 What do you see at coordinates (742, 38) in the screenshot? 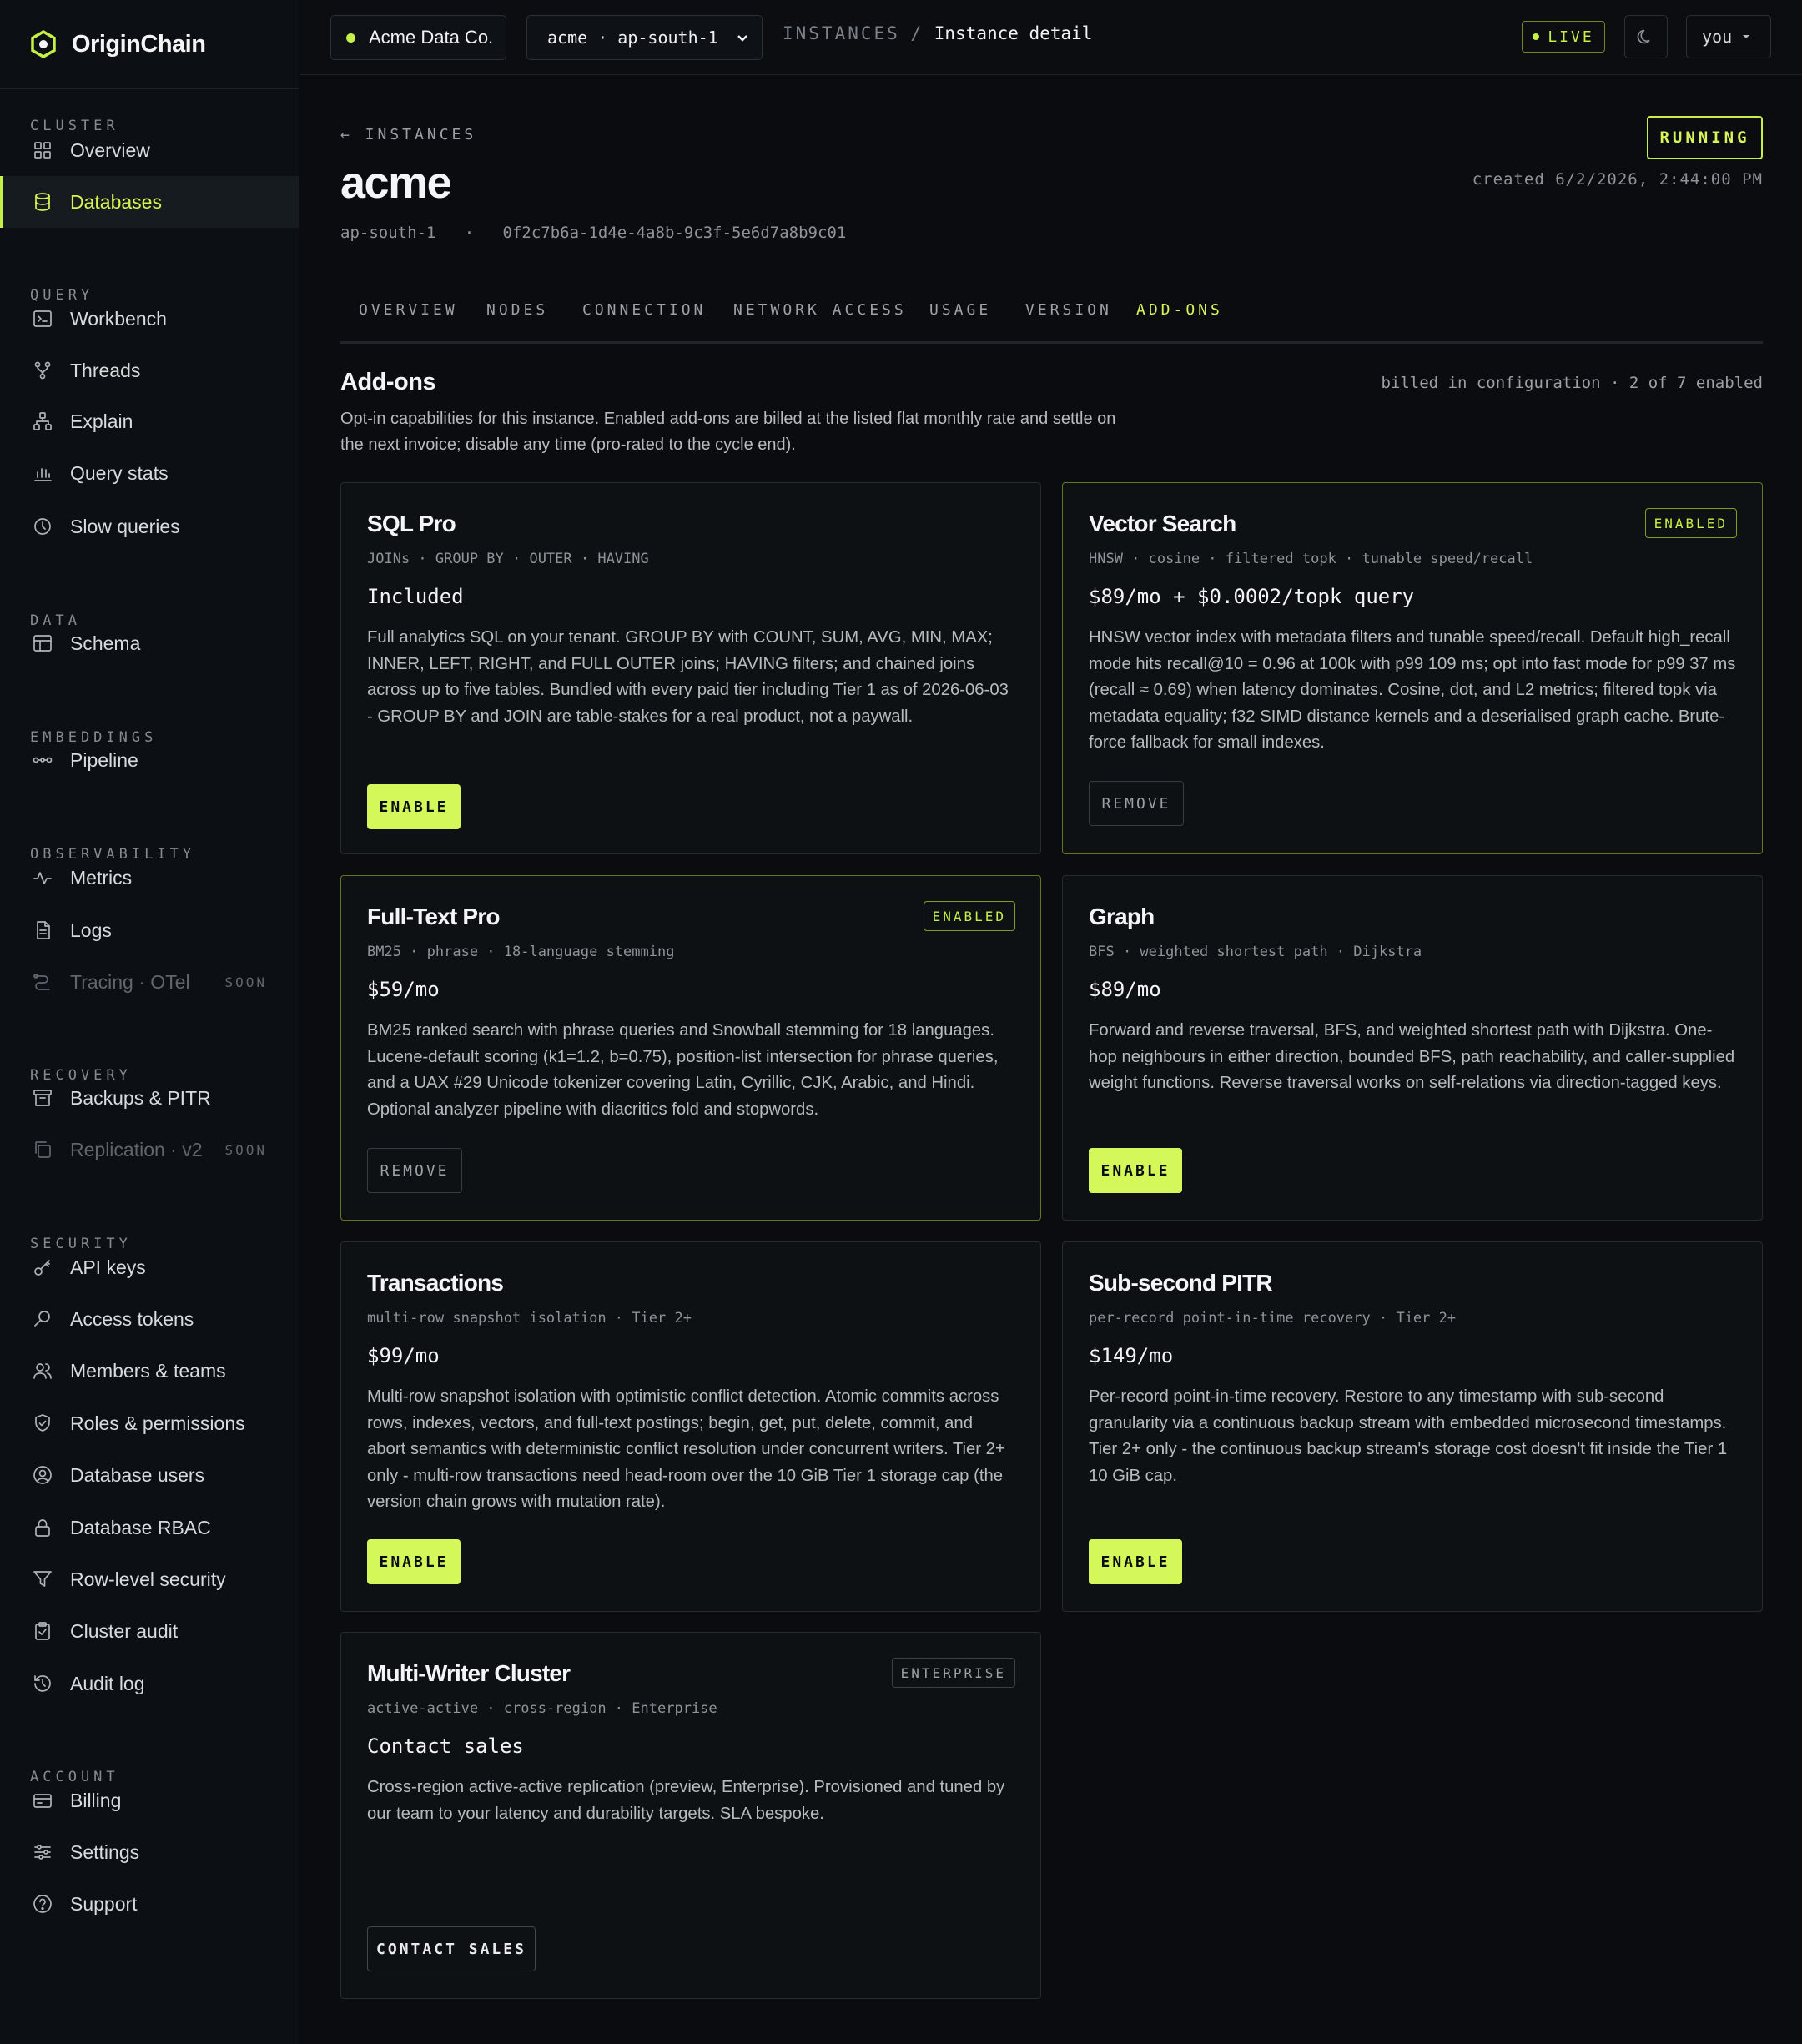
I see `chevron-down-icon` at bounding box center [742, 38].